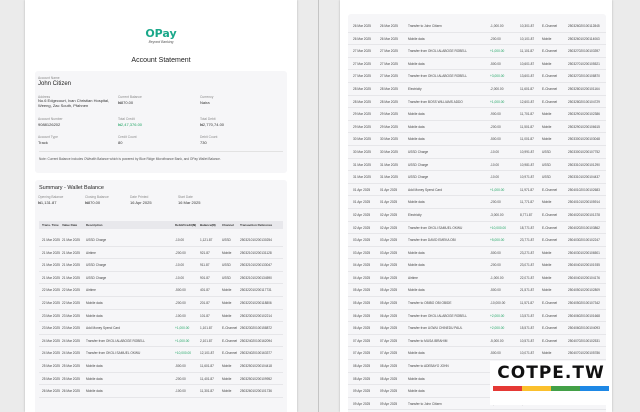  I want to click on cell-balance: 15,571.87, so click(527, 328).